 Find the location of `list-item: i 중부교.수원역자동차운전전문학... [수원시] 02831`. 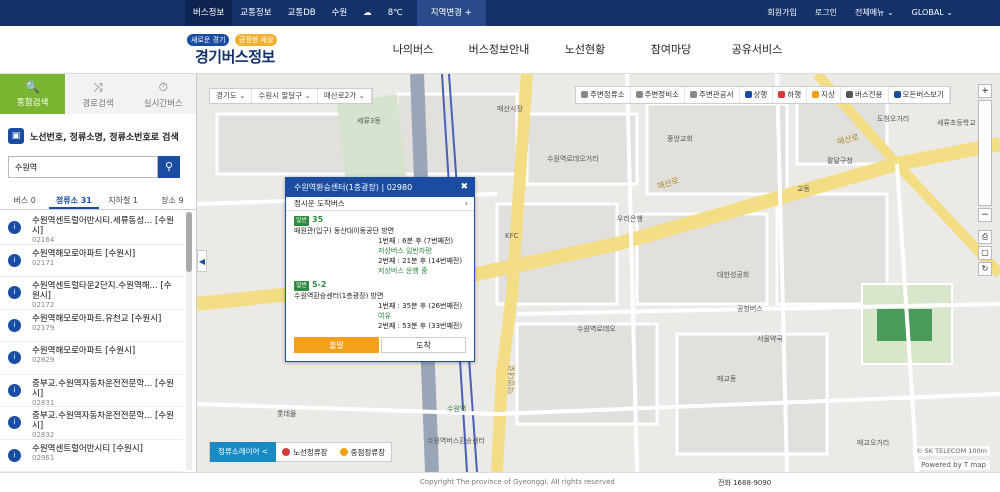

list-item: i 중부교.수원역자동차운전전문학... [수원시] 02831 is located at coordinates (91, 391).